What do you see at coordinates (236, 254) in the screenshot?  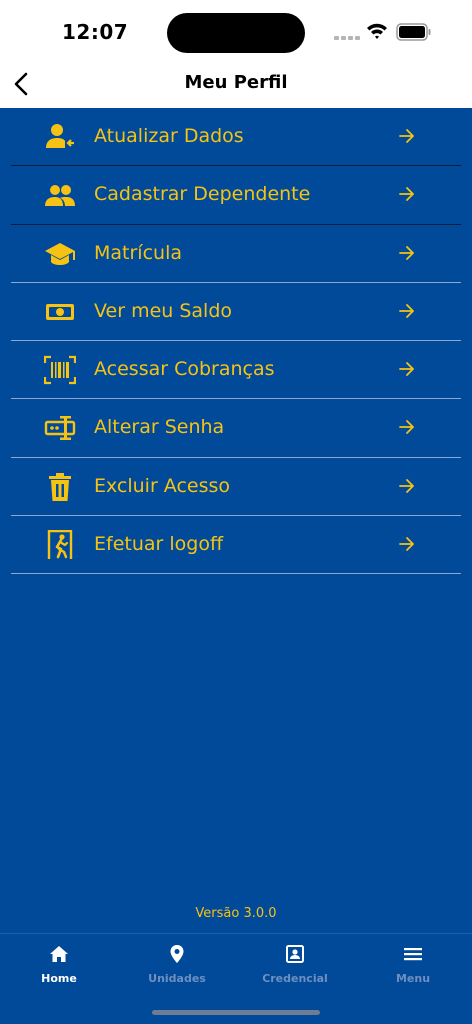 I see `menu-item-matricula: Matrícula` at bounding box center [236, 254].